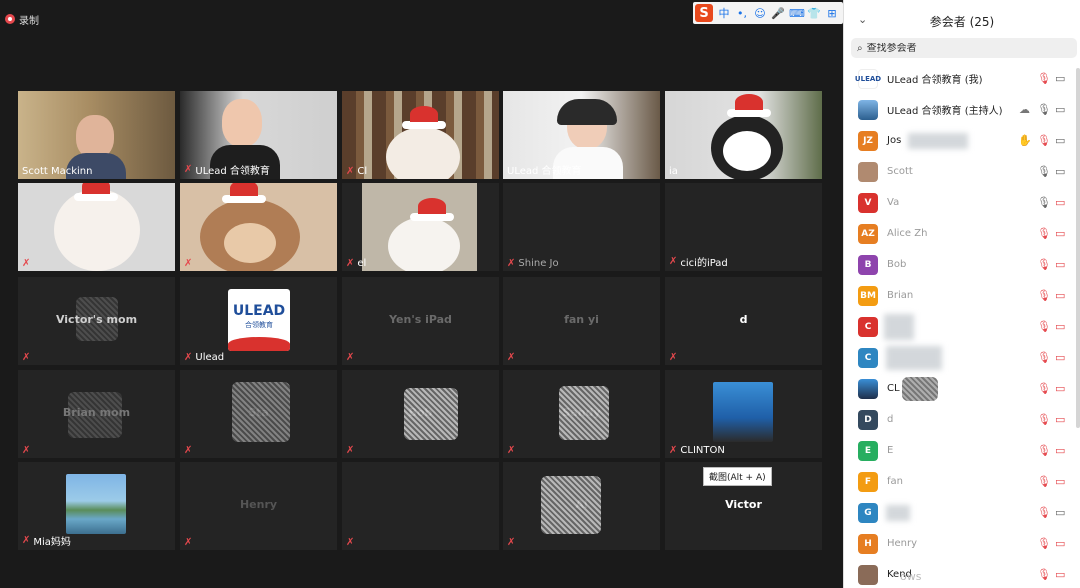 This screenshot has height=588, width=1080. What do you see at coordinates (420, 321) in the screenshot?
I see `video-tile: Yen's iPad ✗` at bounding box center [420, 321].